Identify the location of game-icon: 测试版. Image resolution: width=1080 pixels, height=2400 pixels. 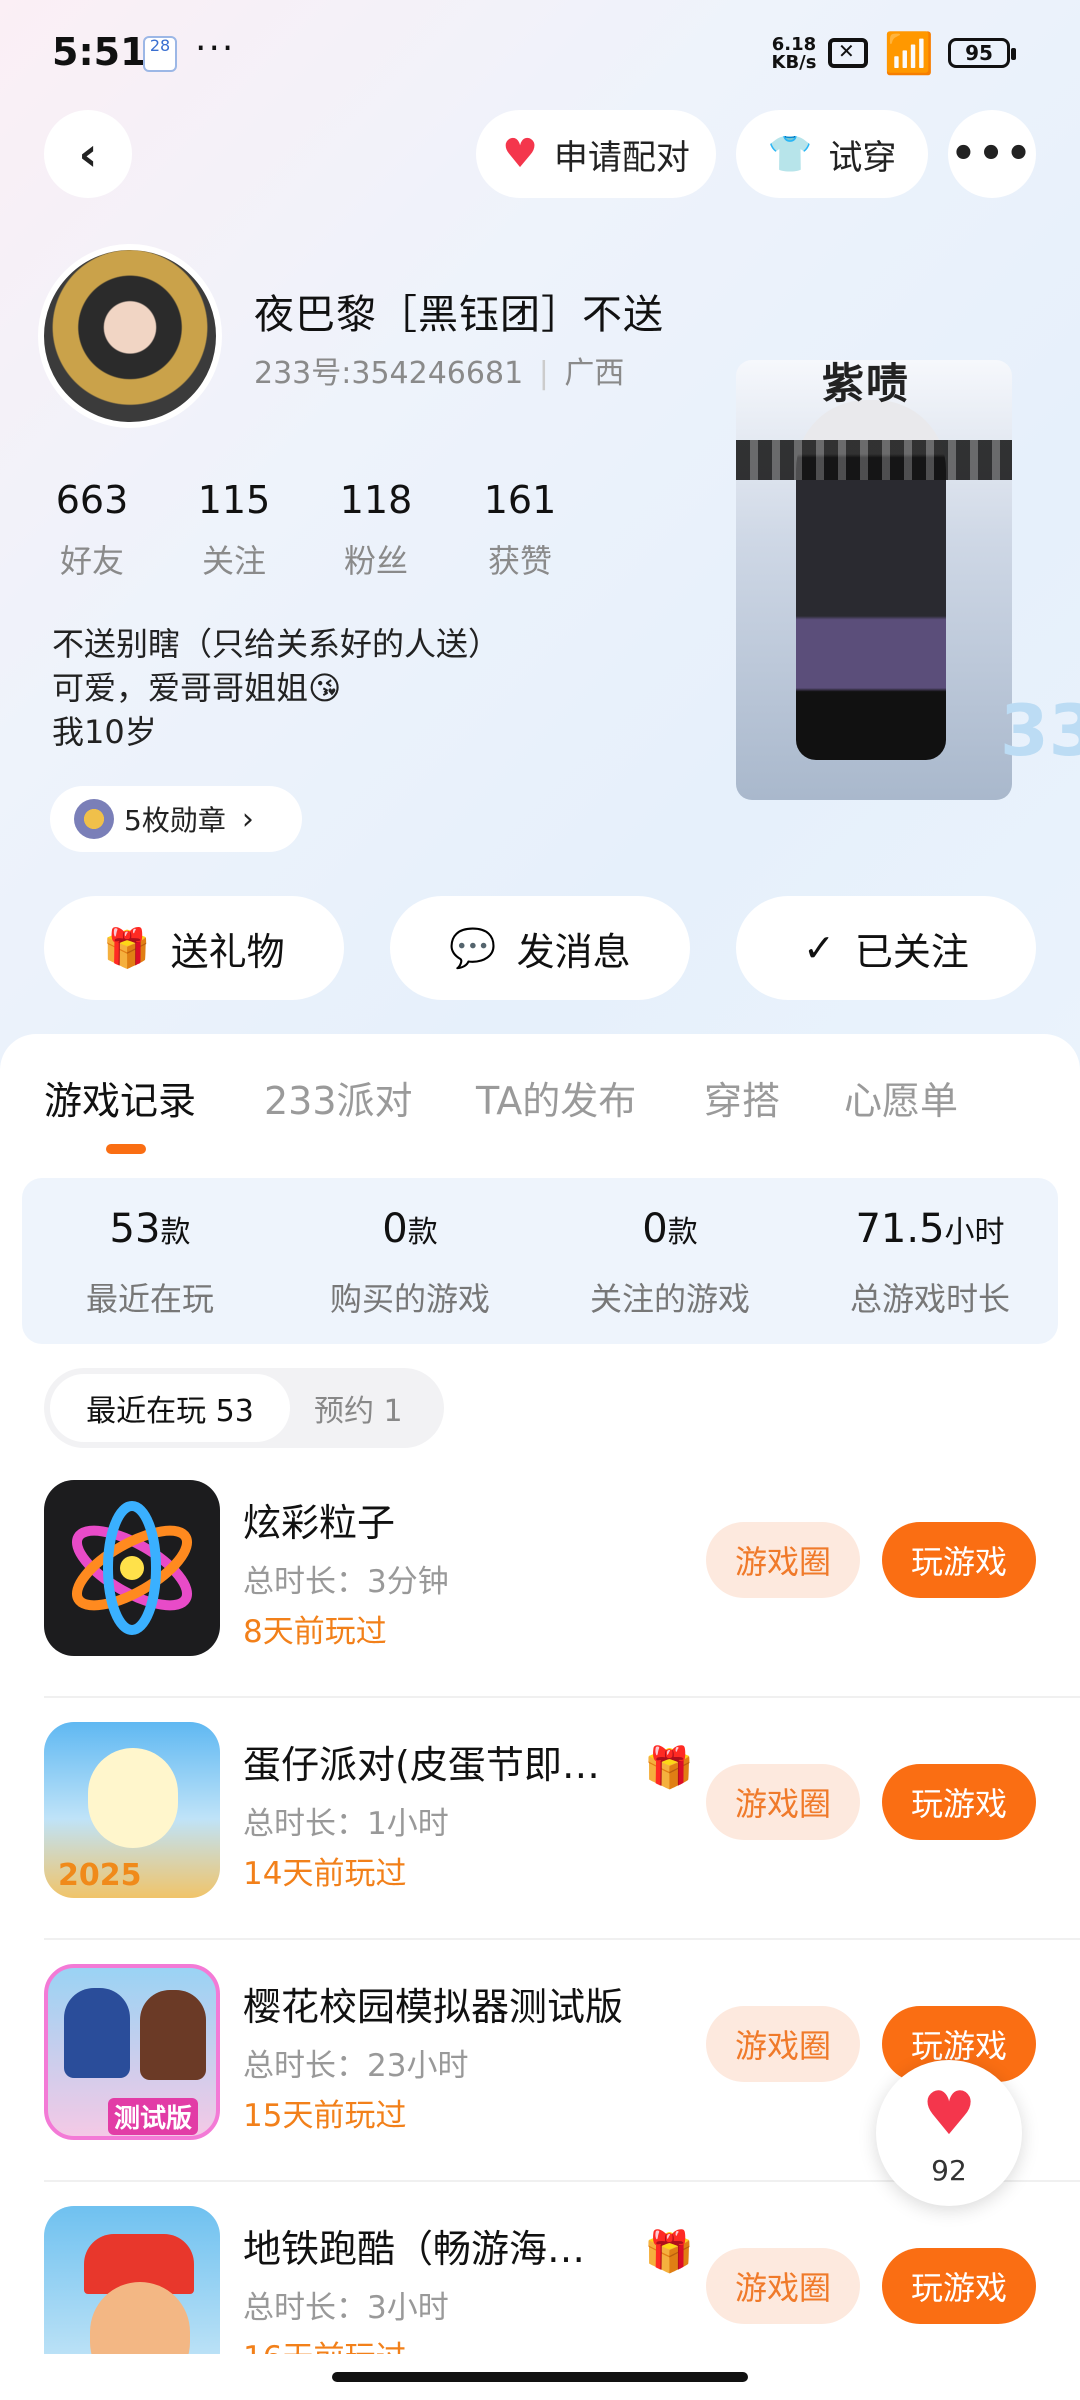
(132, 2052).